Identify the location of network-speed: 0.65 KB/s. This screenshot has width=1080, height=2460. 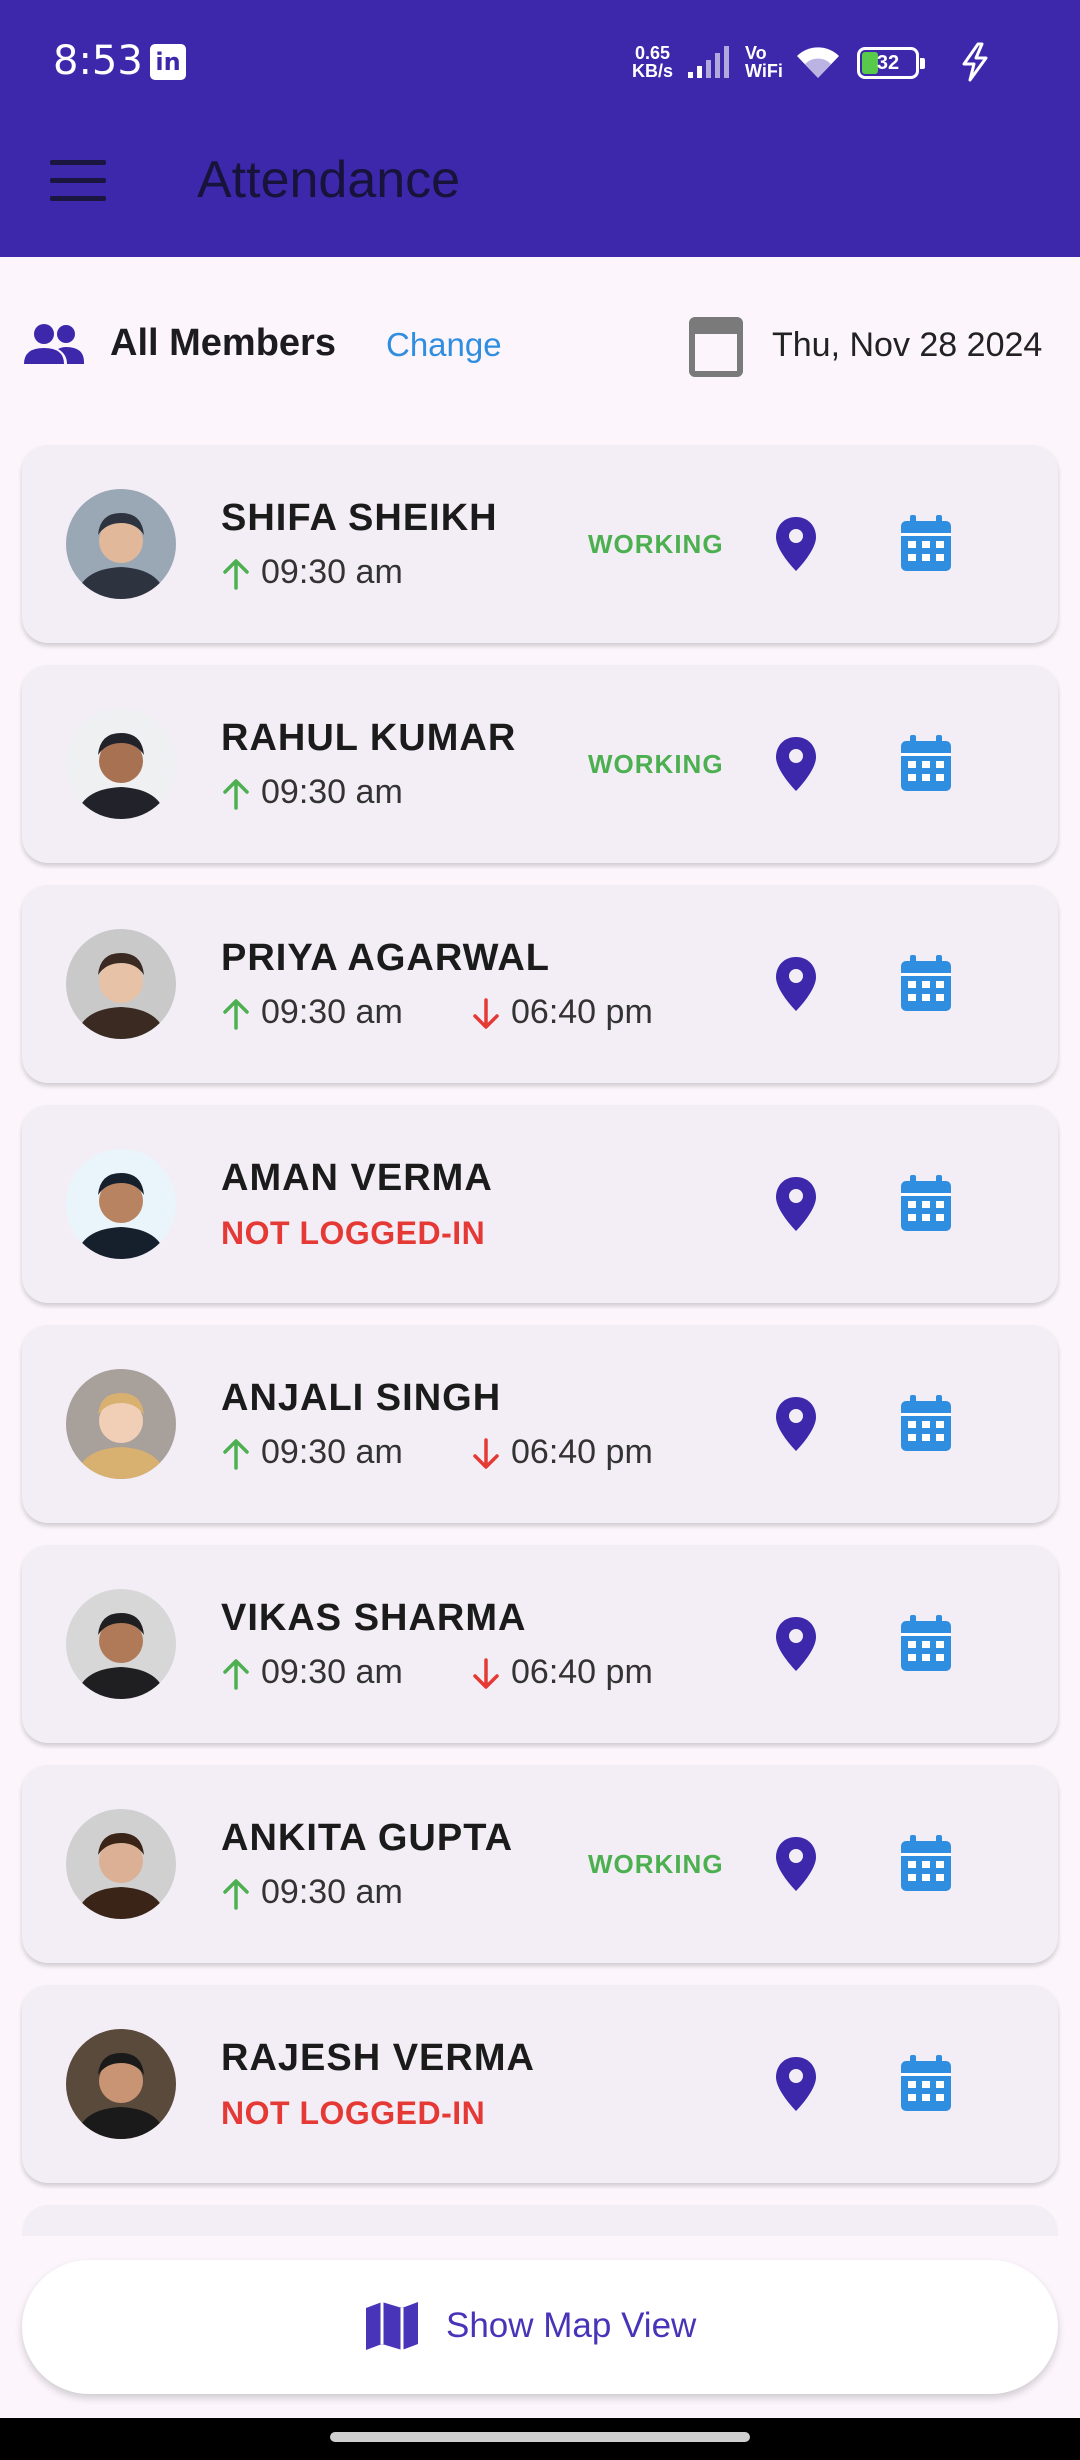
(652, 62).